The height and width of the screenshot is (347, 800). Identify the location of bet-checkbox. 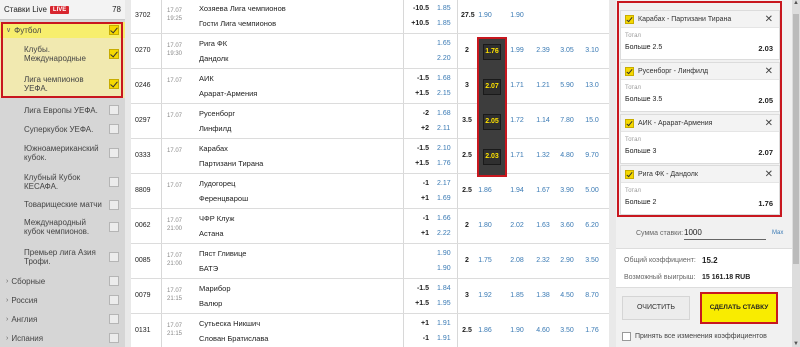
(629, 123).